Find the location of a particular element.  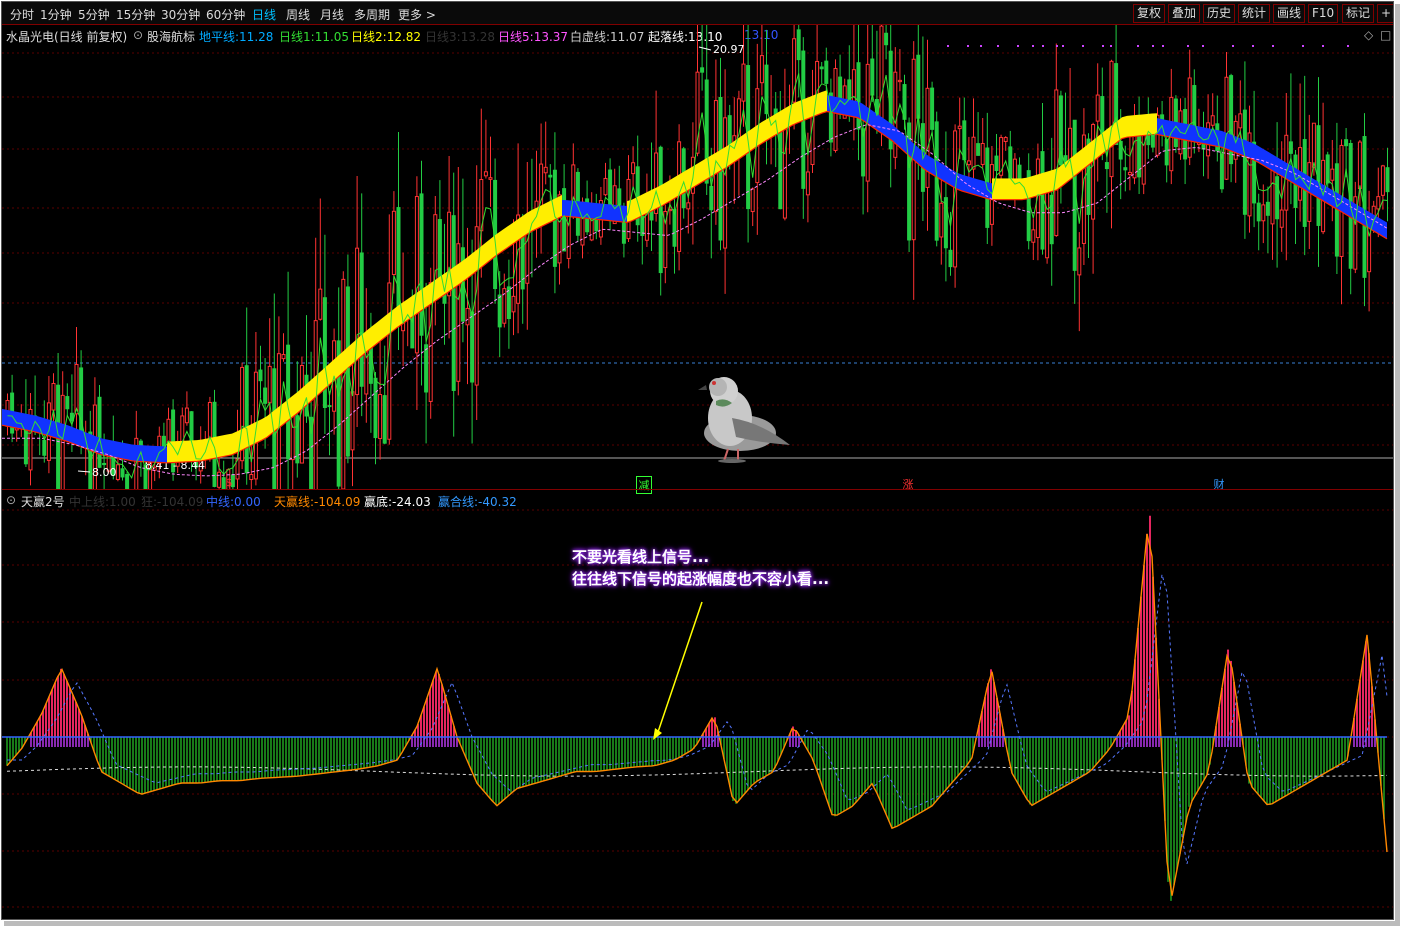

window-shadow-right is located at coordinates (1397, 464).